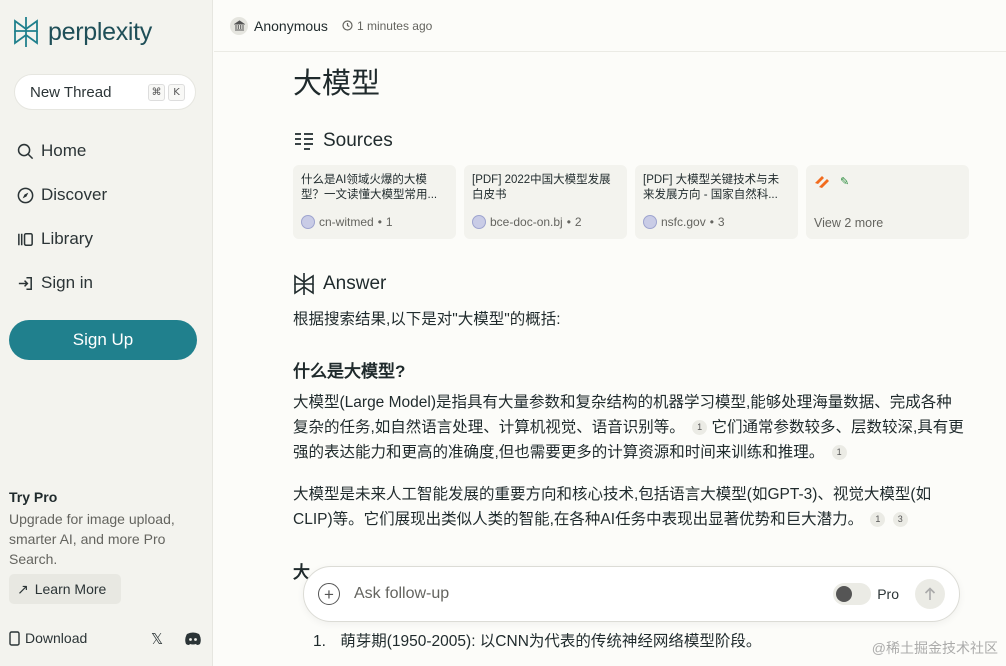 The height and width of the screenshot is (666, 1006). What do you see at coordinates (74, 194) in the screenshot?
I see `sidebar-item-label: Discover` at bounding box center [74, 194].